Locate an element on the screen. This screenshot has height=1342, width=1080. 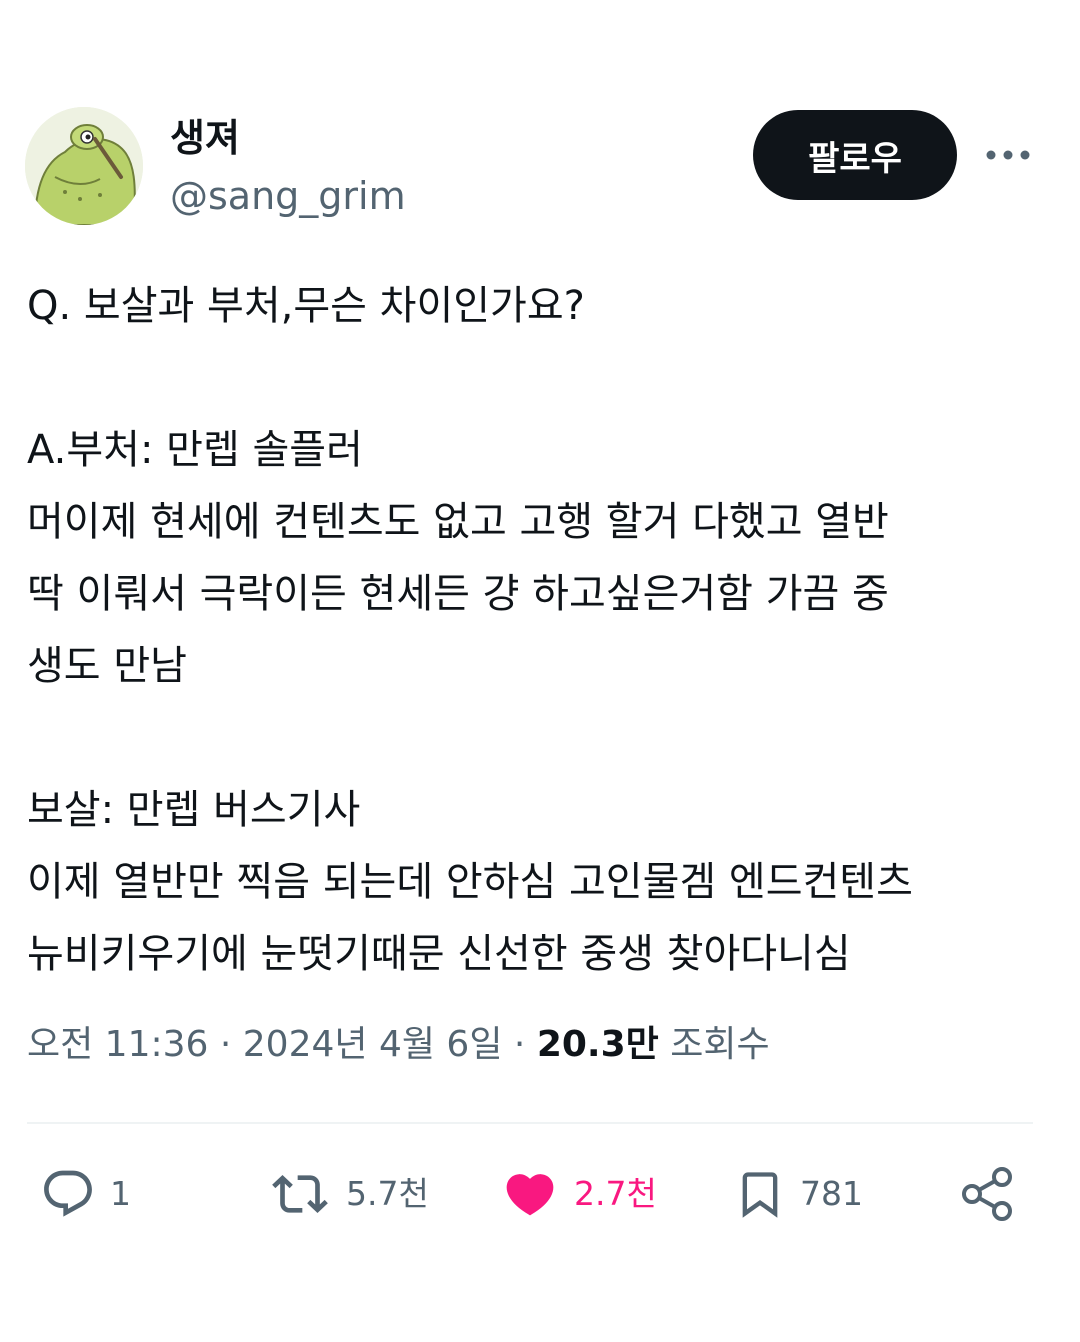
bookmark-icon is located at coordinates (760, 1195).